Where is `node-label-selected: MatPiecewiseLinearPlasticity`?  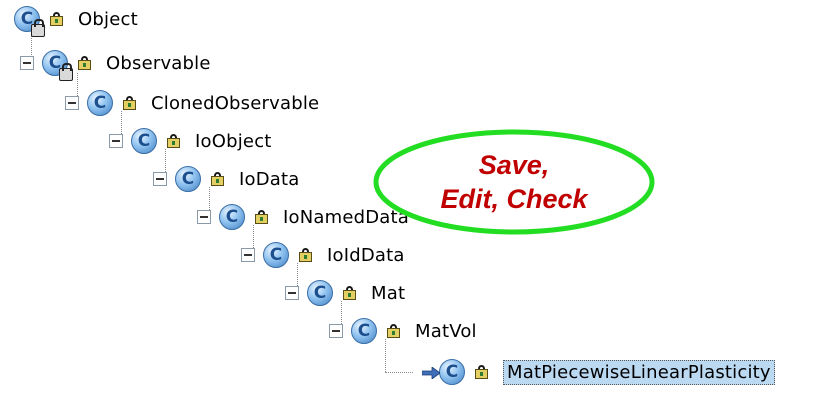
node-label-selected: MatPiecewiseLinearPlasticity is located at coordinates (639, 372).